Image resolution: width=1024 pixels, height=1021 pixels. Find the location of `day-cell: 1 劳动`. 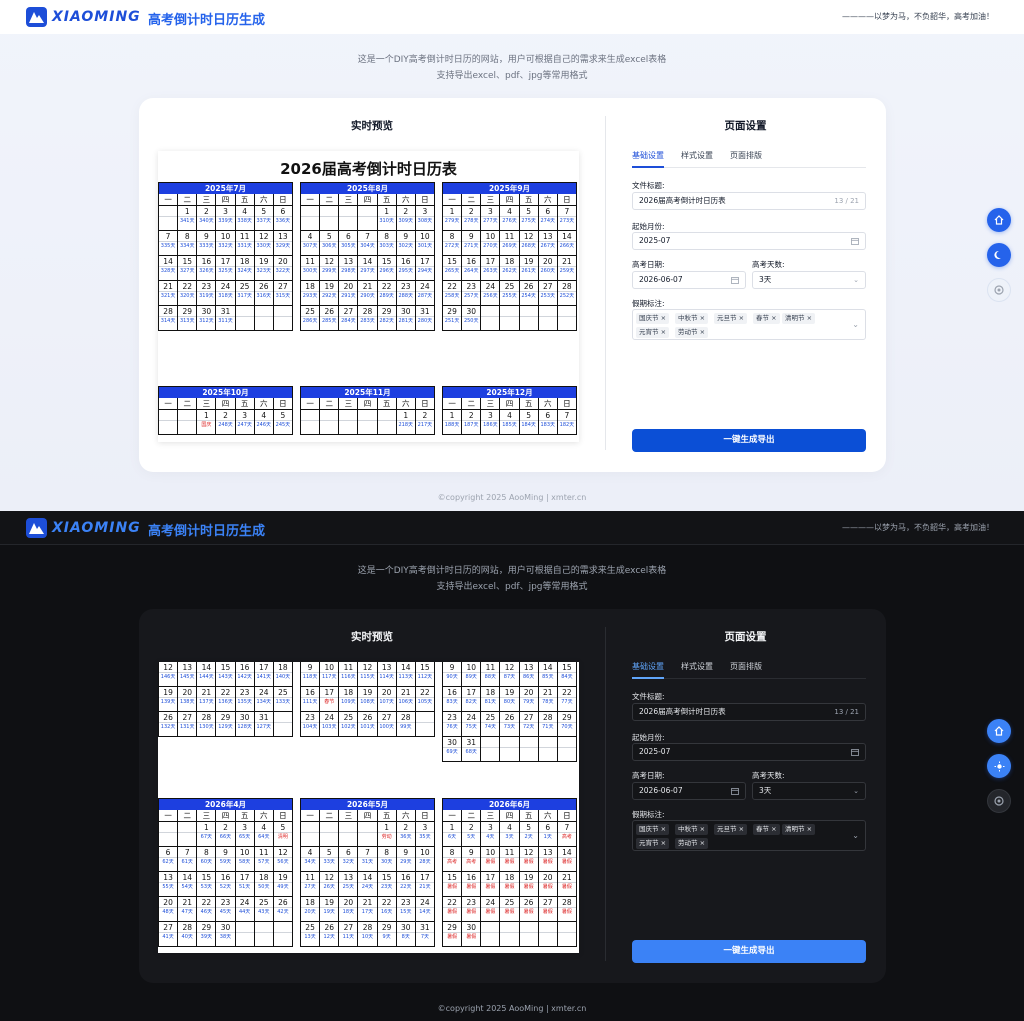

day-cell: 1 劳动 is located at coordinates (387, 834).